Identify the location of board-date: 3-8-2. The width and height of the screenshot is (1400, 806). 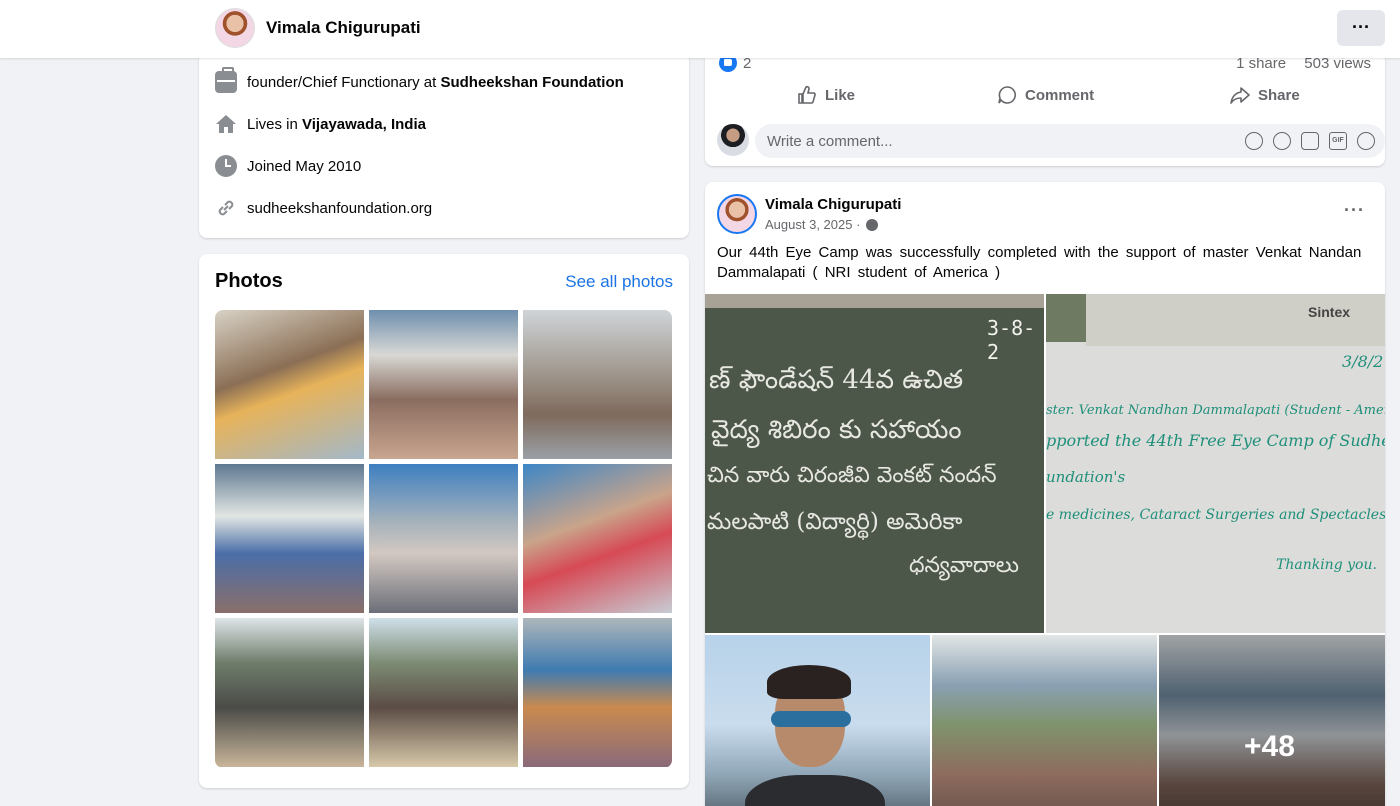
(1011, 340).